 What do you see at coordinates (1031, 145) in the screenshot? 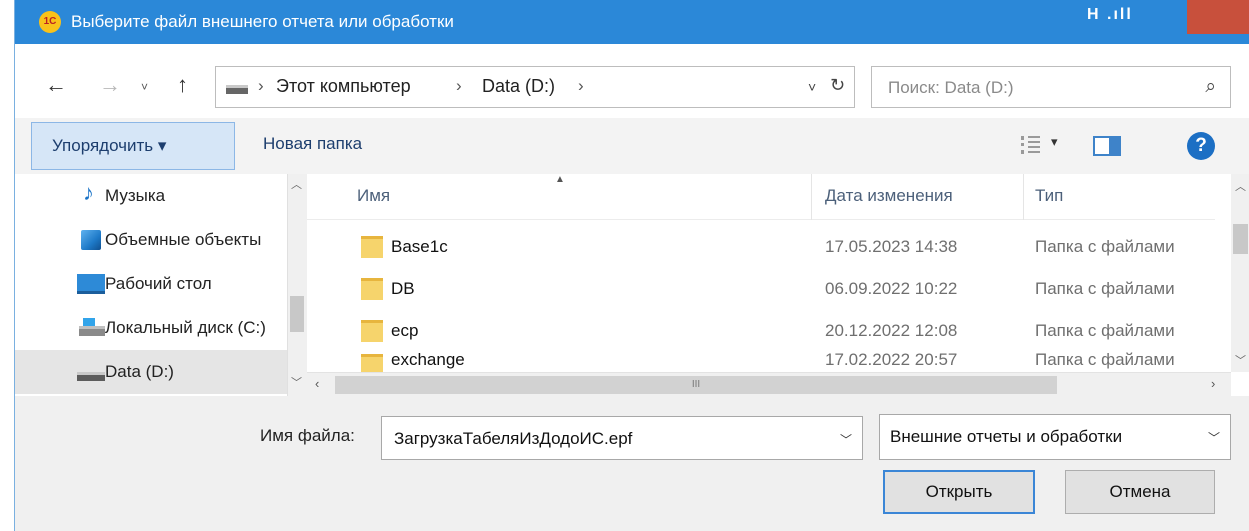
I see `details-view-icon` at bounding box center [1031, 145].